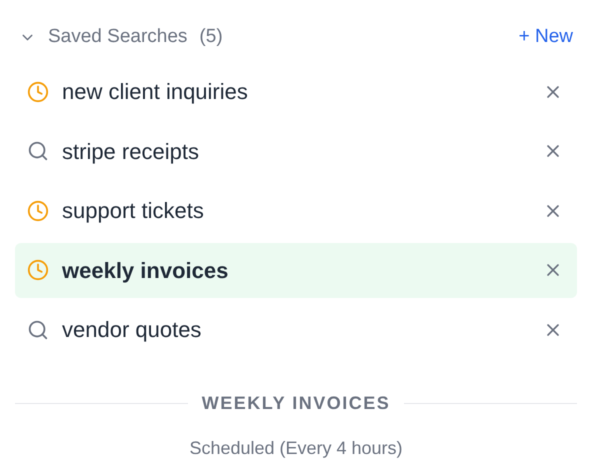 The image size is (592, 472). What do you see at coordinates (145, 270) in the screenshot?
I see `search-name: weekly invoices` at bounding box center [145, 270].